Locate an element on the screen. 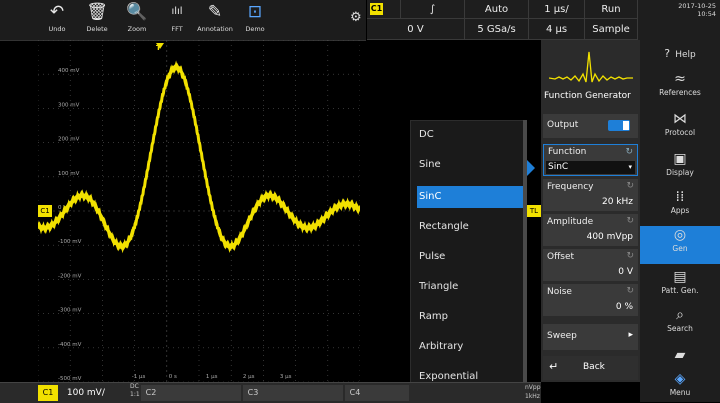 This screenshot has height=403, width=720. output-row: Output is located at coordinates (590, 126).